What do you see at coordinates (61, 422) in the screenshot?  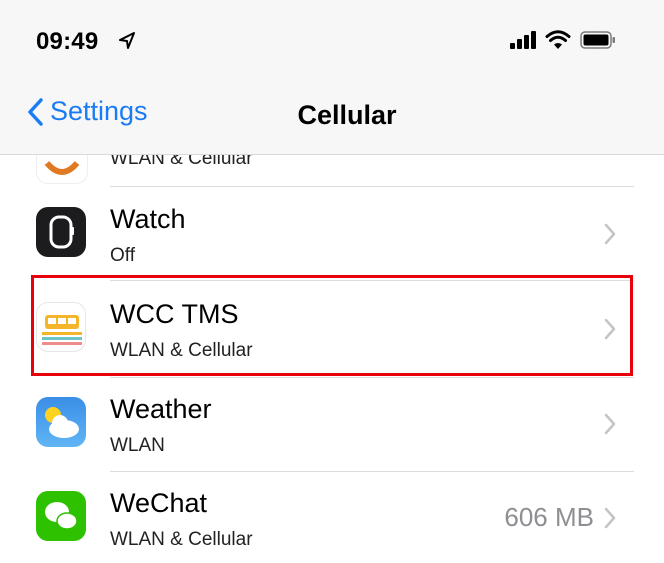 I see `weather-app-icon` at bounding box center [61, 422].